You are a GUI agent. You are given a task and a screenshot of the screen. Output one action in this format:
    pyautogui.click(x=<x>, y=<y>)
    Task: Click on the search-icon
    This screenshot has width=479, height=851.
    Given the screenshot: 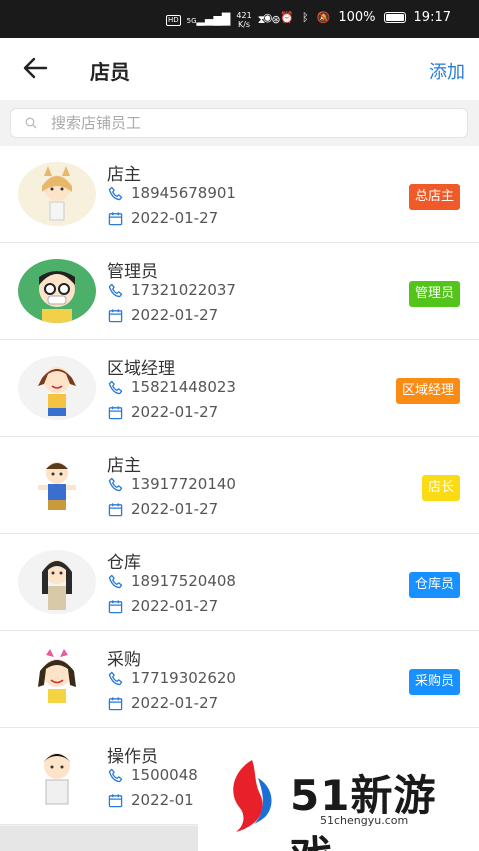 What is the action you would take?
    pyautogui.click(x=31, y=123)
    